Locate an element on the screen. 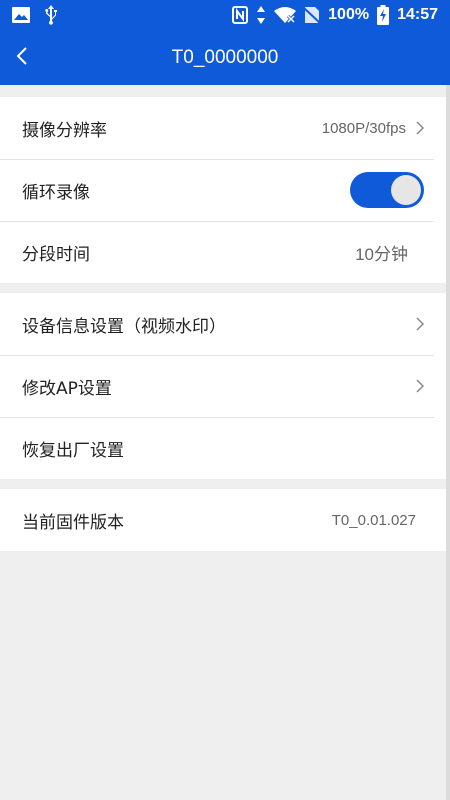 Image resolution: width=450 pixels, height=800 pixels. loop-recording-label: 循环录像 is located at coordinates (56, 192).